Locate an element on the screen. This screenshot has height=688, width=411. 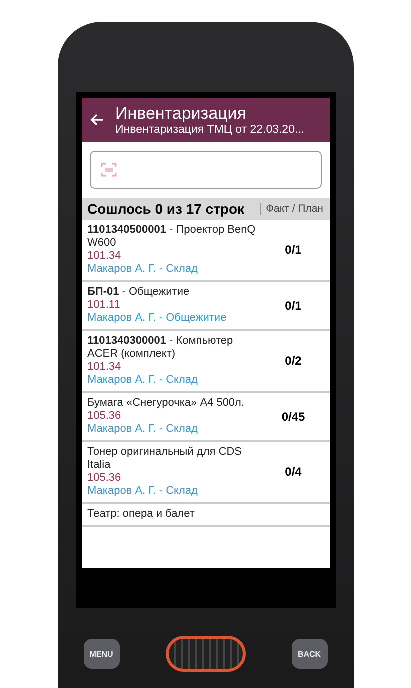
scan-trigger is located at coordinates (206, 654).